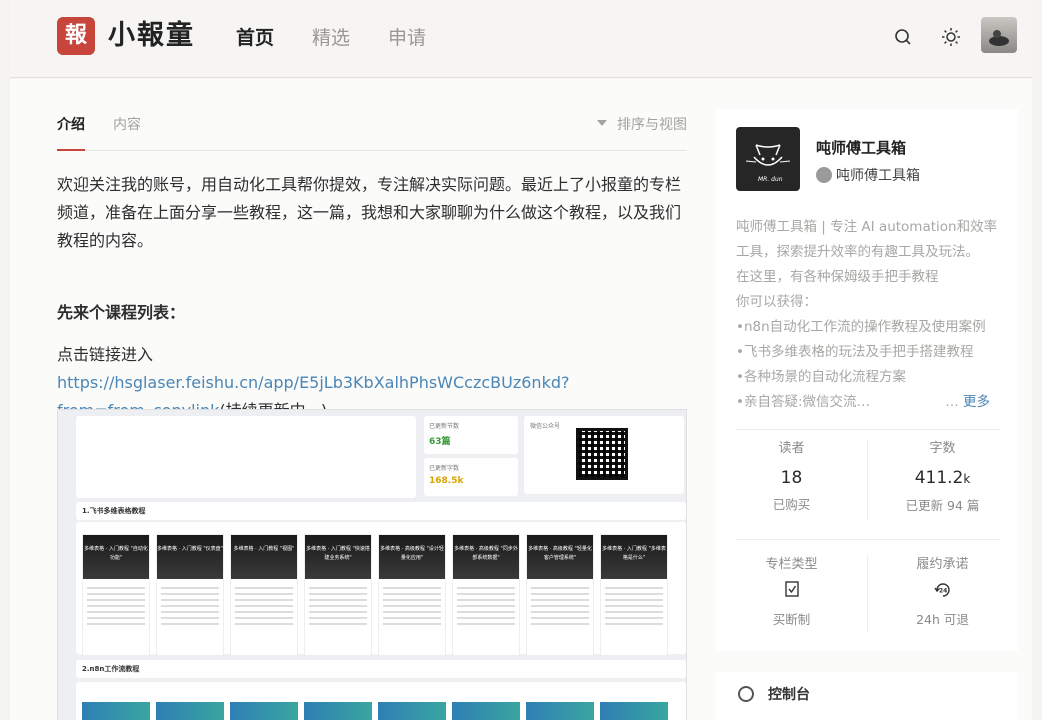  I want to click on author-avatar, so click(824, 175).